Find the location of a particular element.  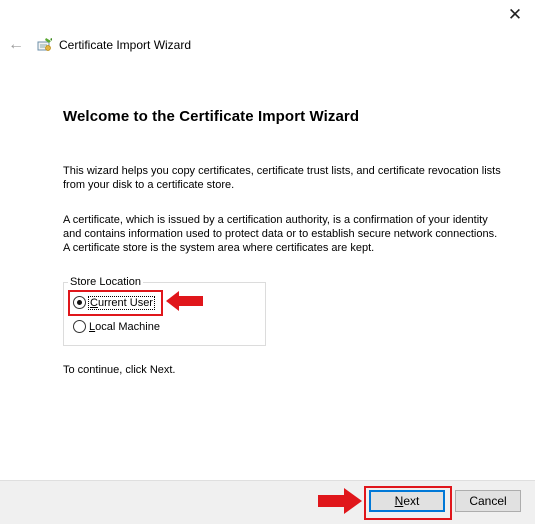

highlight-box-current-user is located at coordinates (115, 303).